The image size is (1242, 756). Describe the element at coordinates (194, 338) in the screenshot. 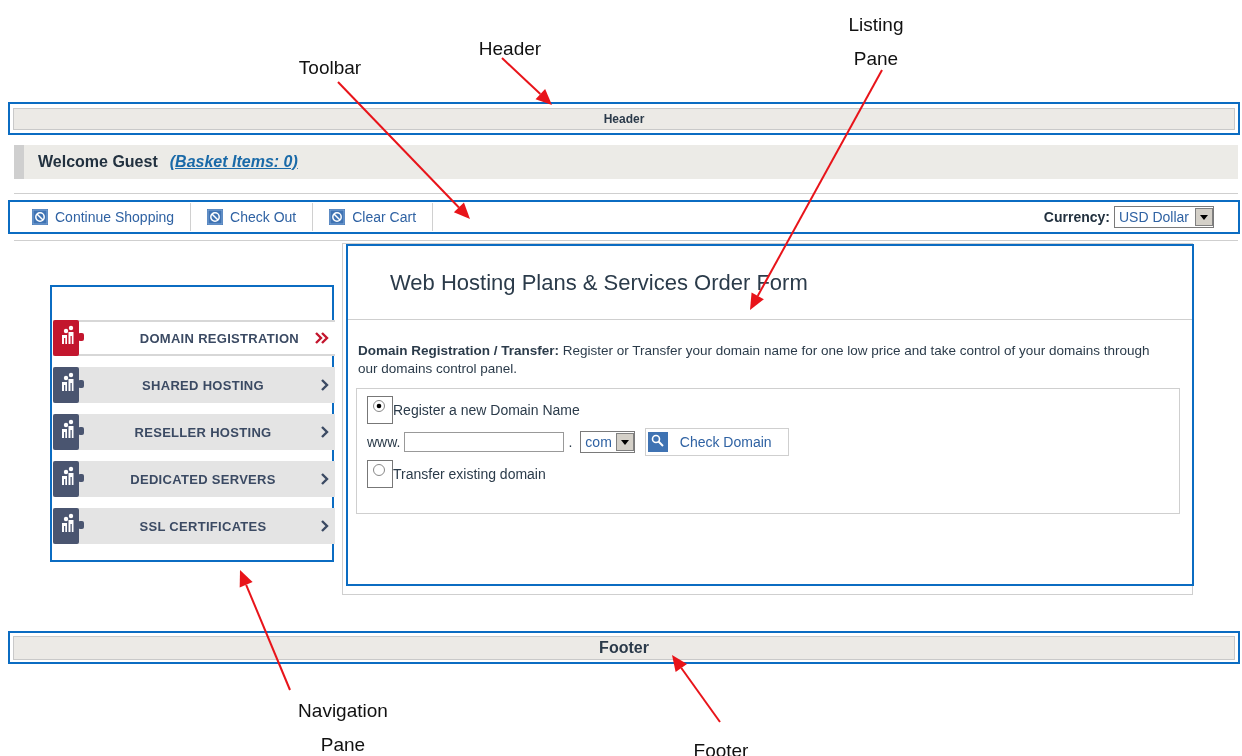

I see `nav-menu-item: DOMAIN REGISTRATION` at that location.